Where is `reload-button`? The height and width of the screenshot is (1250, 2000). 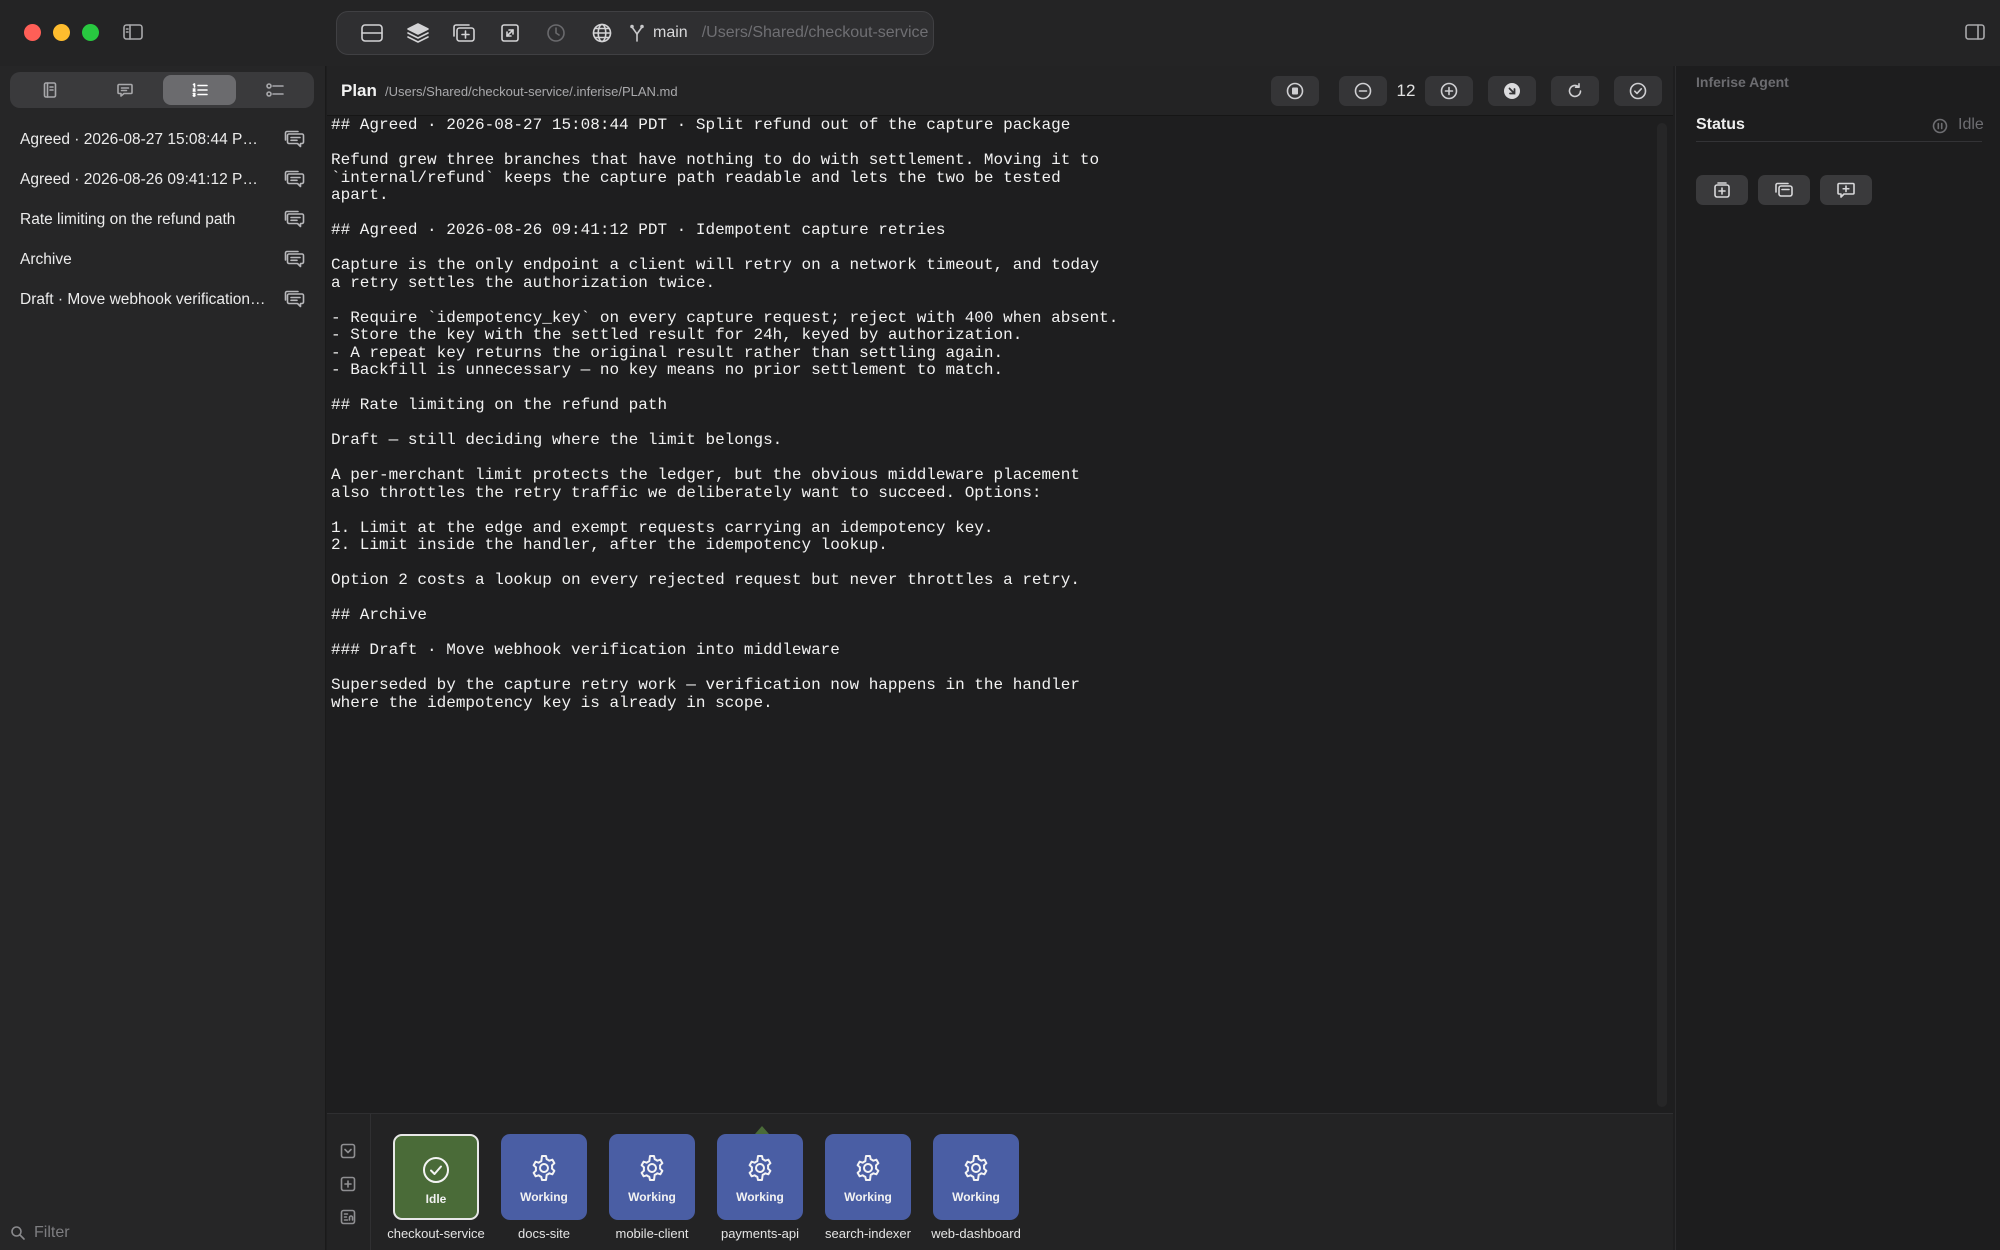
reload-button is located at coordinates (1575, 91).